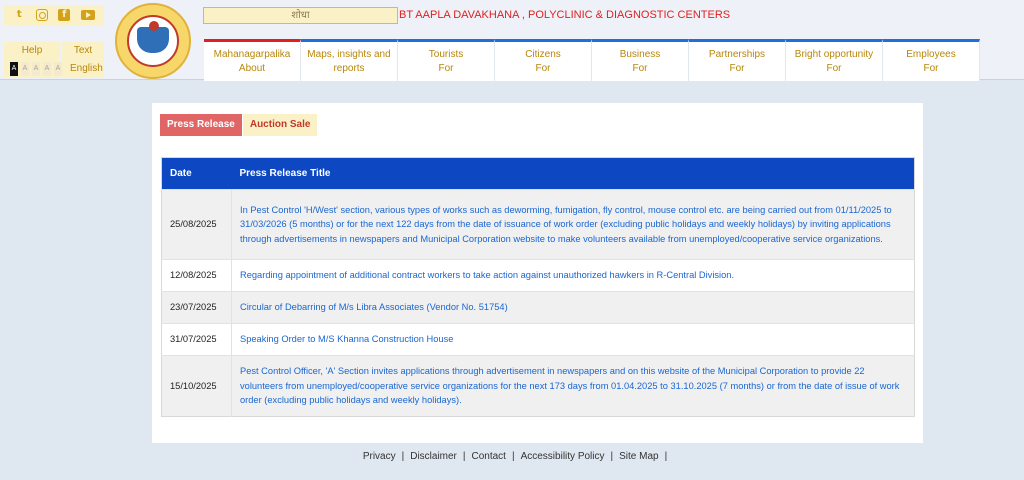  What do you see at coordinates (41, 15) in the screenshot?
I see `instagram-icon` at bounding box center [41, 15].